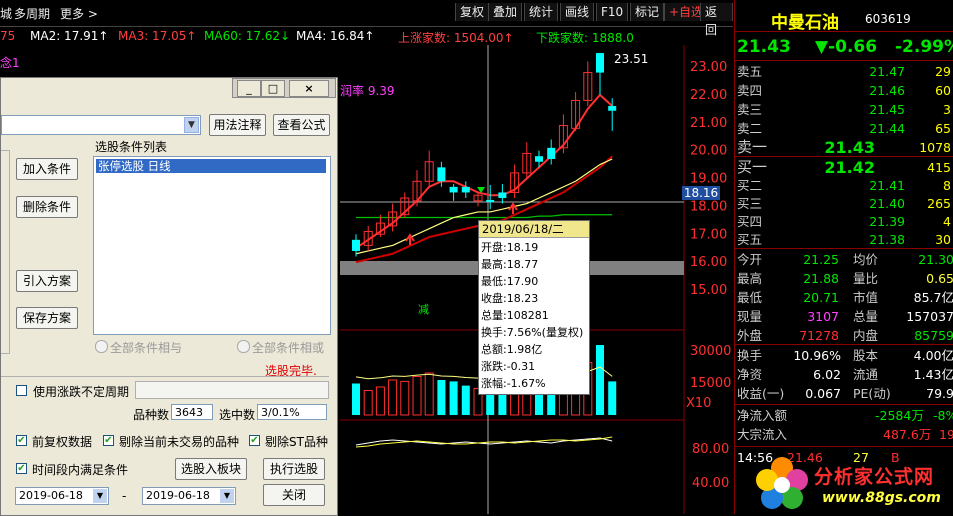 The height and width of the screenshot is (516, 953). Describe the element at coordinates (844, 393) in the screenshot. I see `stats2-row: 收益(一) 0.067 PE(动) 79.9` at that location.